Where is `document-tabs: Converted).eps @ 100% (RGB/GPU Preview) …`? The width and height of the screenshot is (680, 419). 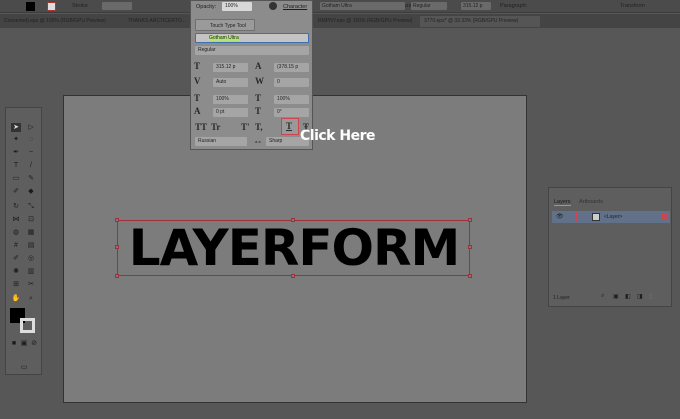 document-tabs: Converted).eps @ 100% (RGB/GPU Preview) … is located at coordinates (340, 21).